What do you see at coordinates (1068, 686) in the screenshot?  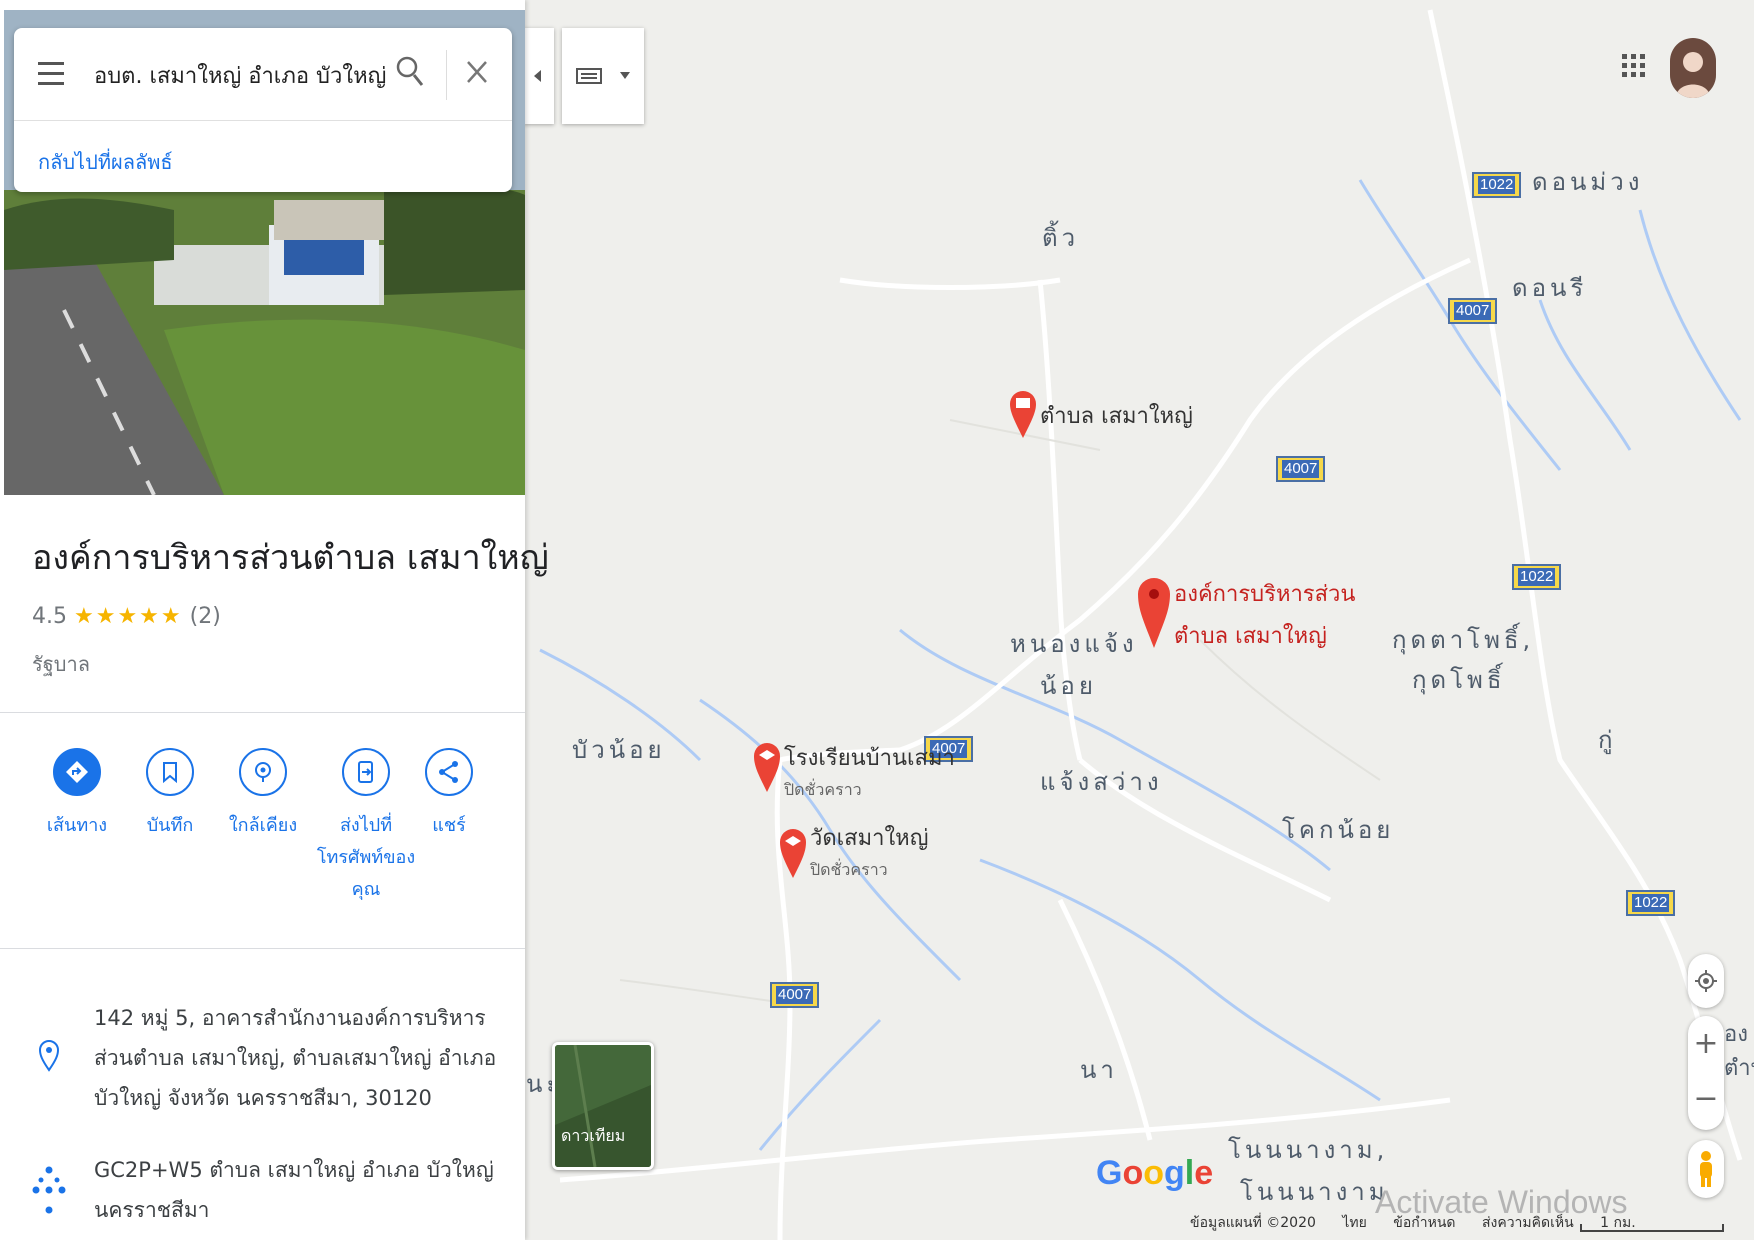 I see `place-label: น้อย` at bounding box center [1068, 686].